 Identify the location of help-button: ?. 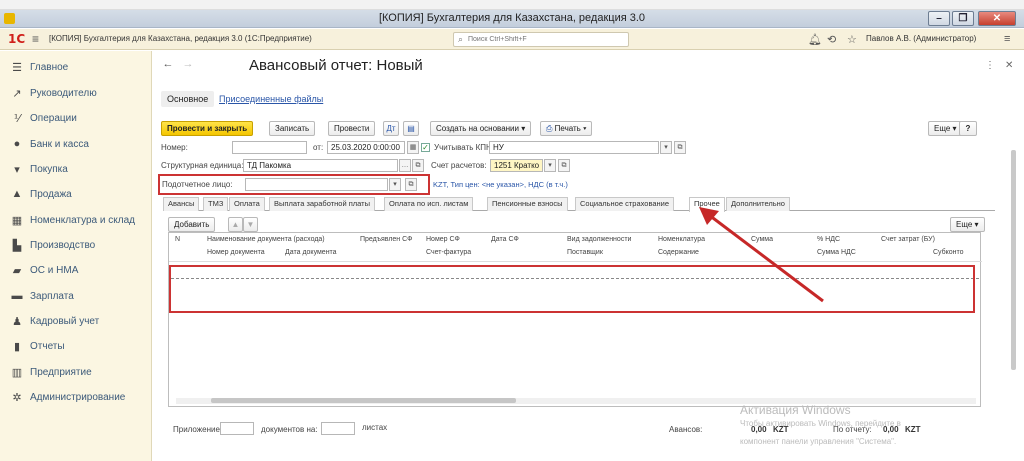
(968, 128).